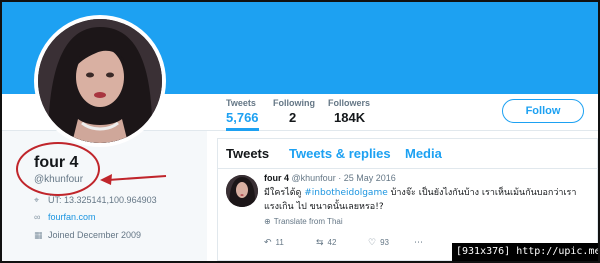 This screenshot has height=263, width=600. I want to click on like-count: 93, so click(384, 242).